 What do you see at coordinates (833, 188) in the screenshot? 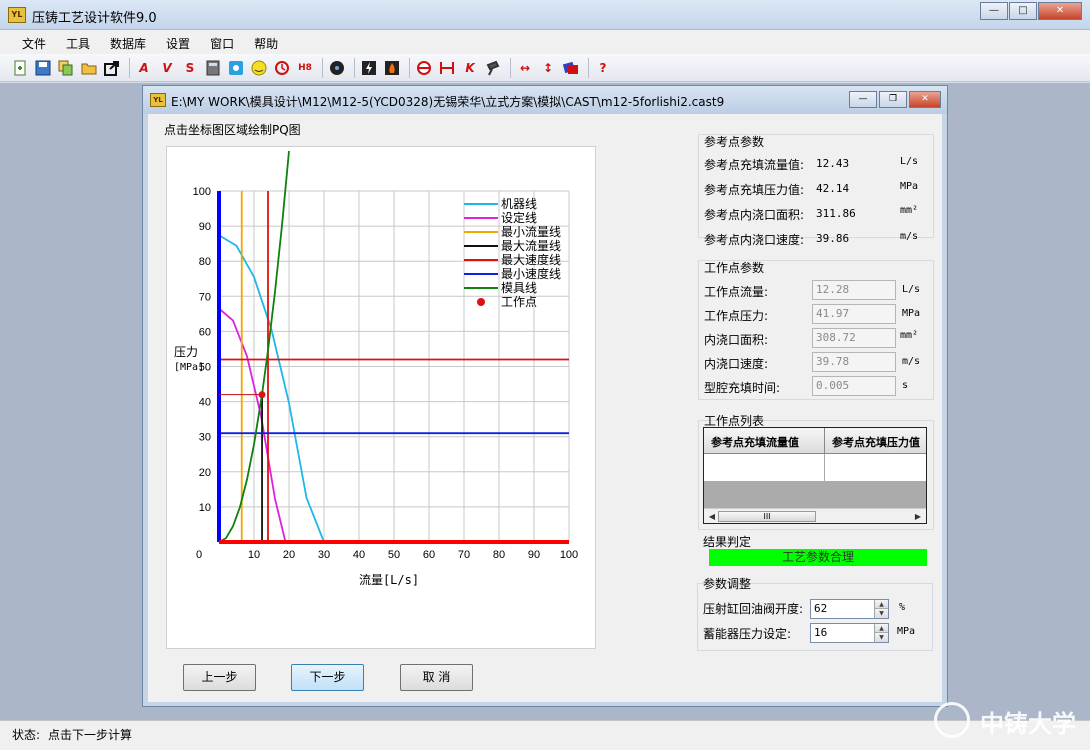
I see `ref-pressure-value: 42.14` at bounding box center [833, 188].